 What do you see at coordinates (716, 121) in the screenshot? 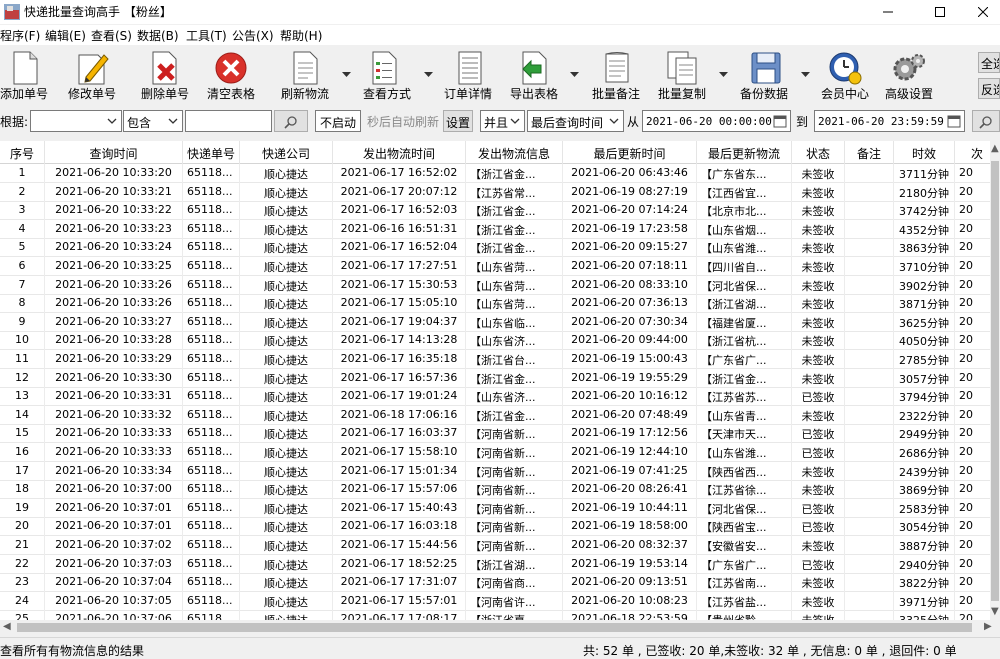
I see `from-date-picker: 2021-06-20 00:00:00` at bounding box center [716, 121].